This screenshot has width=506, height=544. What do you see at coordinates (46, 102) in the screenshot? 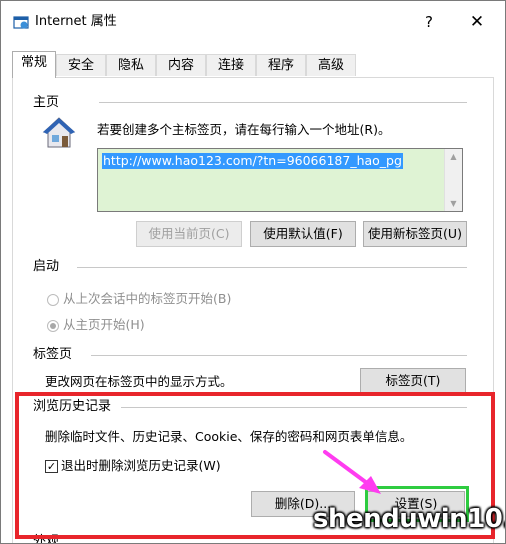
I see `homepage-section-title: 主页` at bounding box center [46, 102].